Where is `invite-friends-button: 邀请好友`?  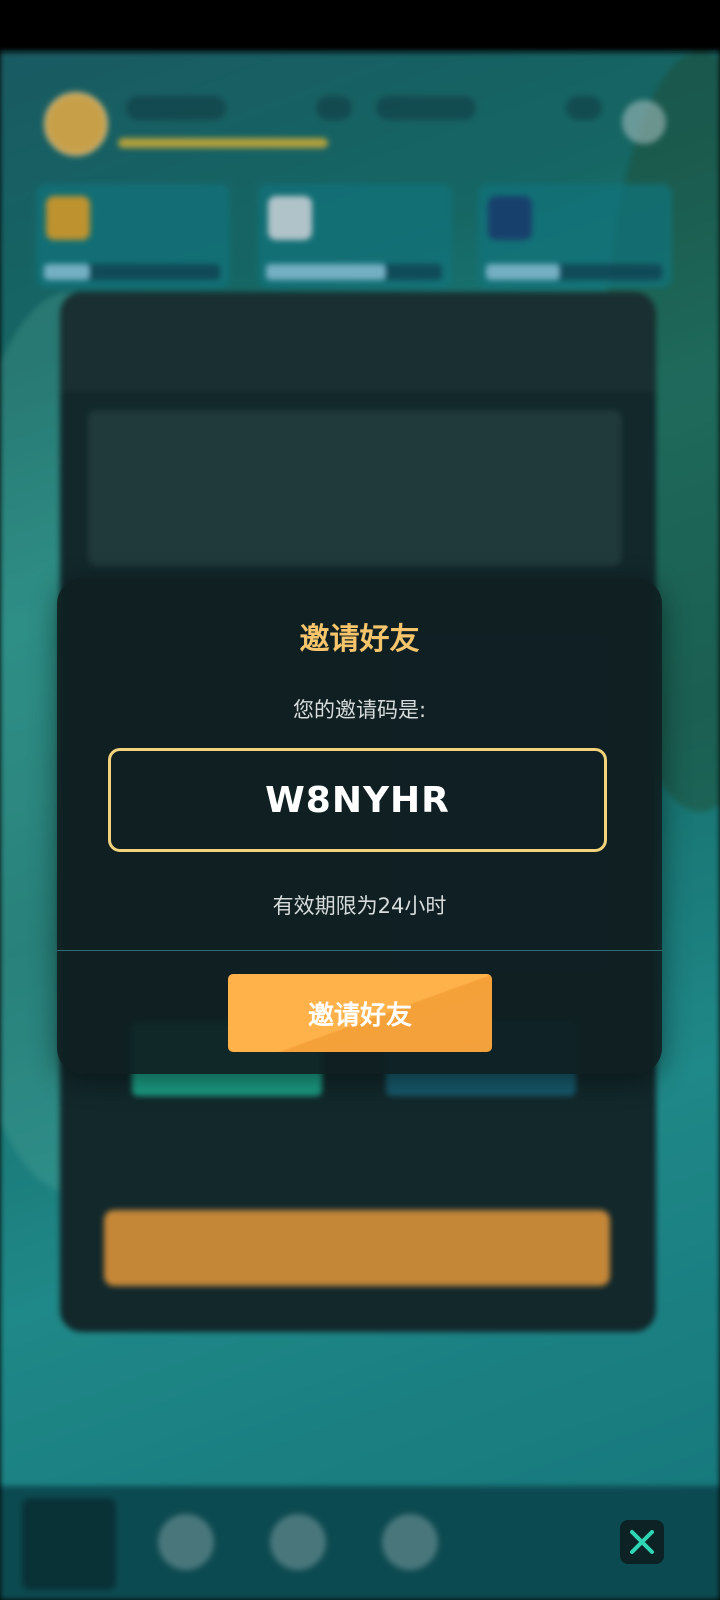 invite-friends-button: 邀请好友 is located at coordinates (360, 1013).